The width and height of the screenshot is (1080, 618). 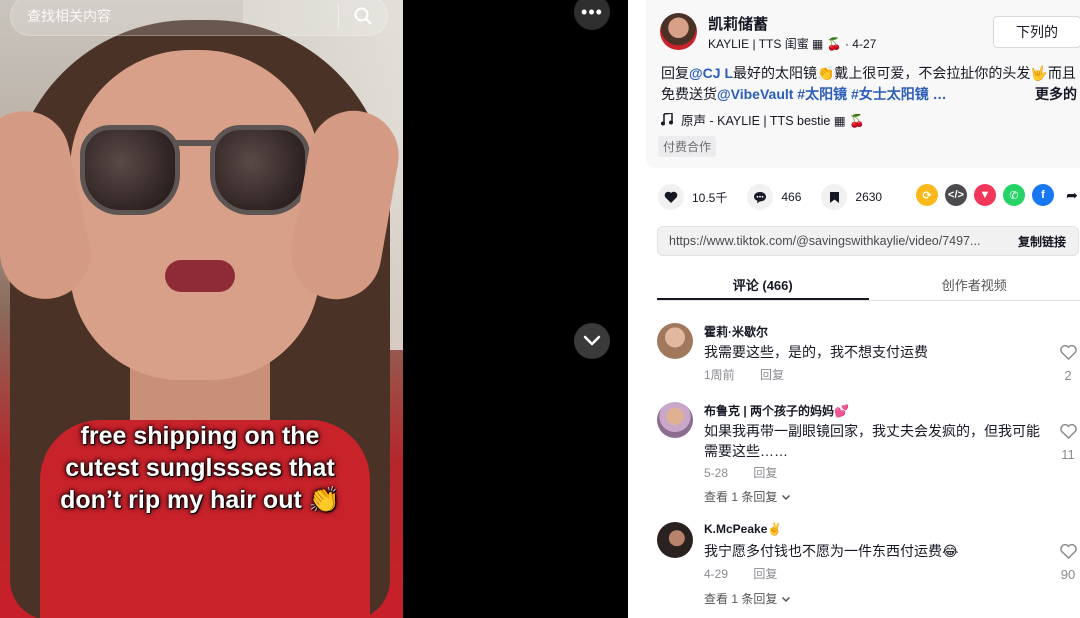 What do you see at coordinates (592, 11) in the screenshot?
I see `more-icon: •••` at bounding box center [592, 11].